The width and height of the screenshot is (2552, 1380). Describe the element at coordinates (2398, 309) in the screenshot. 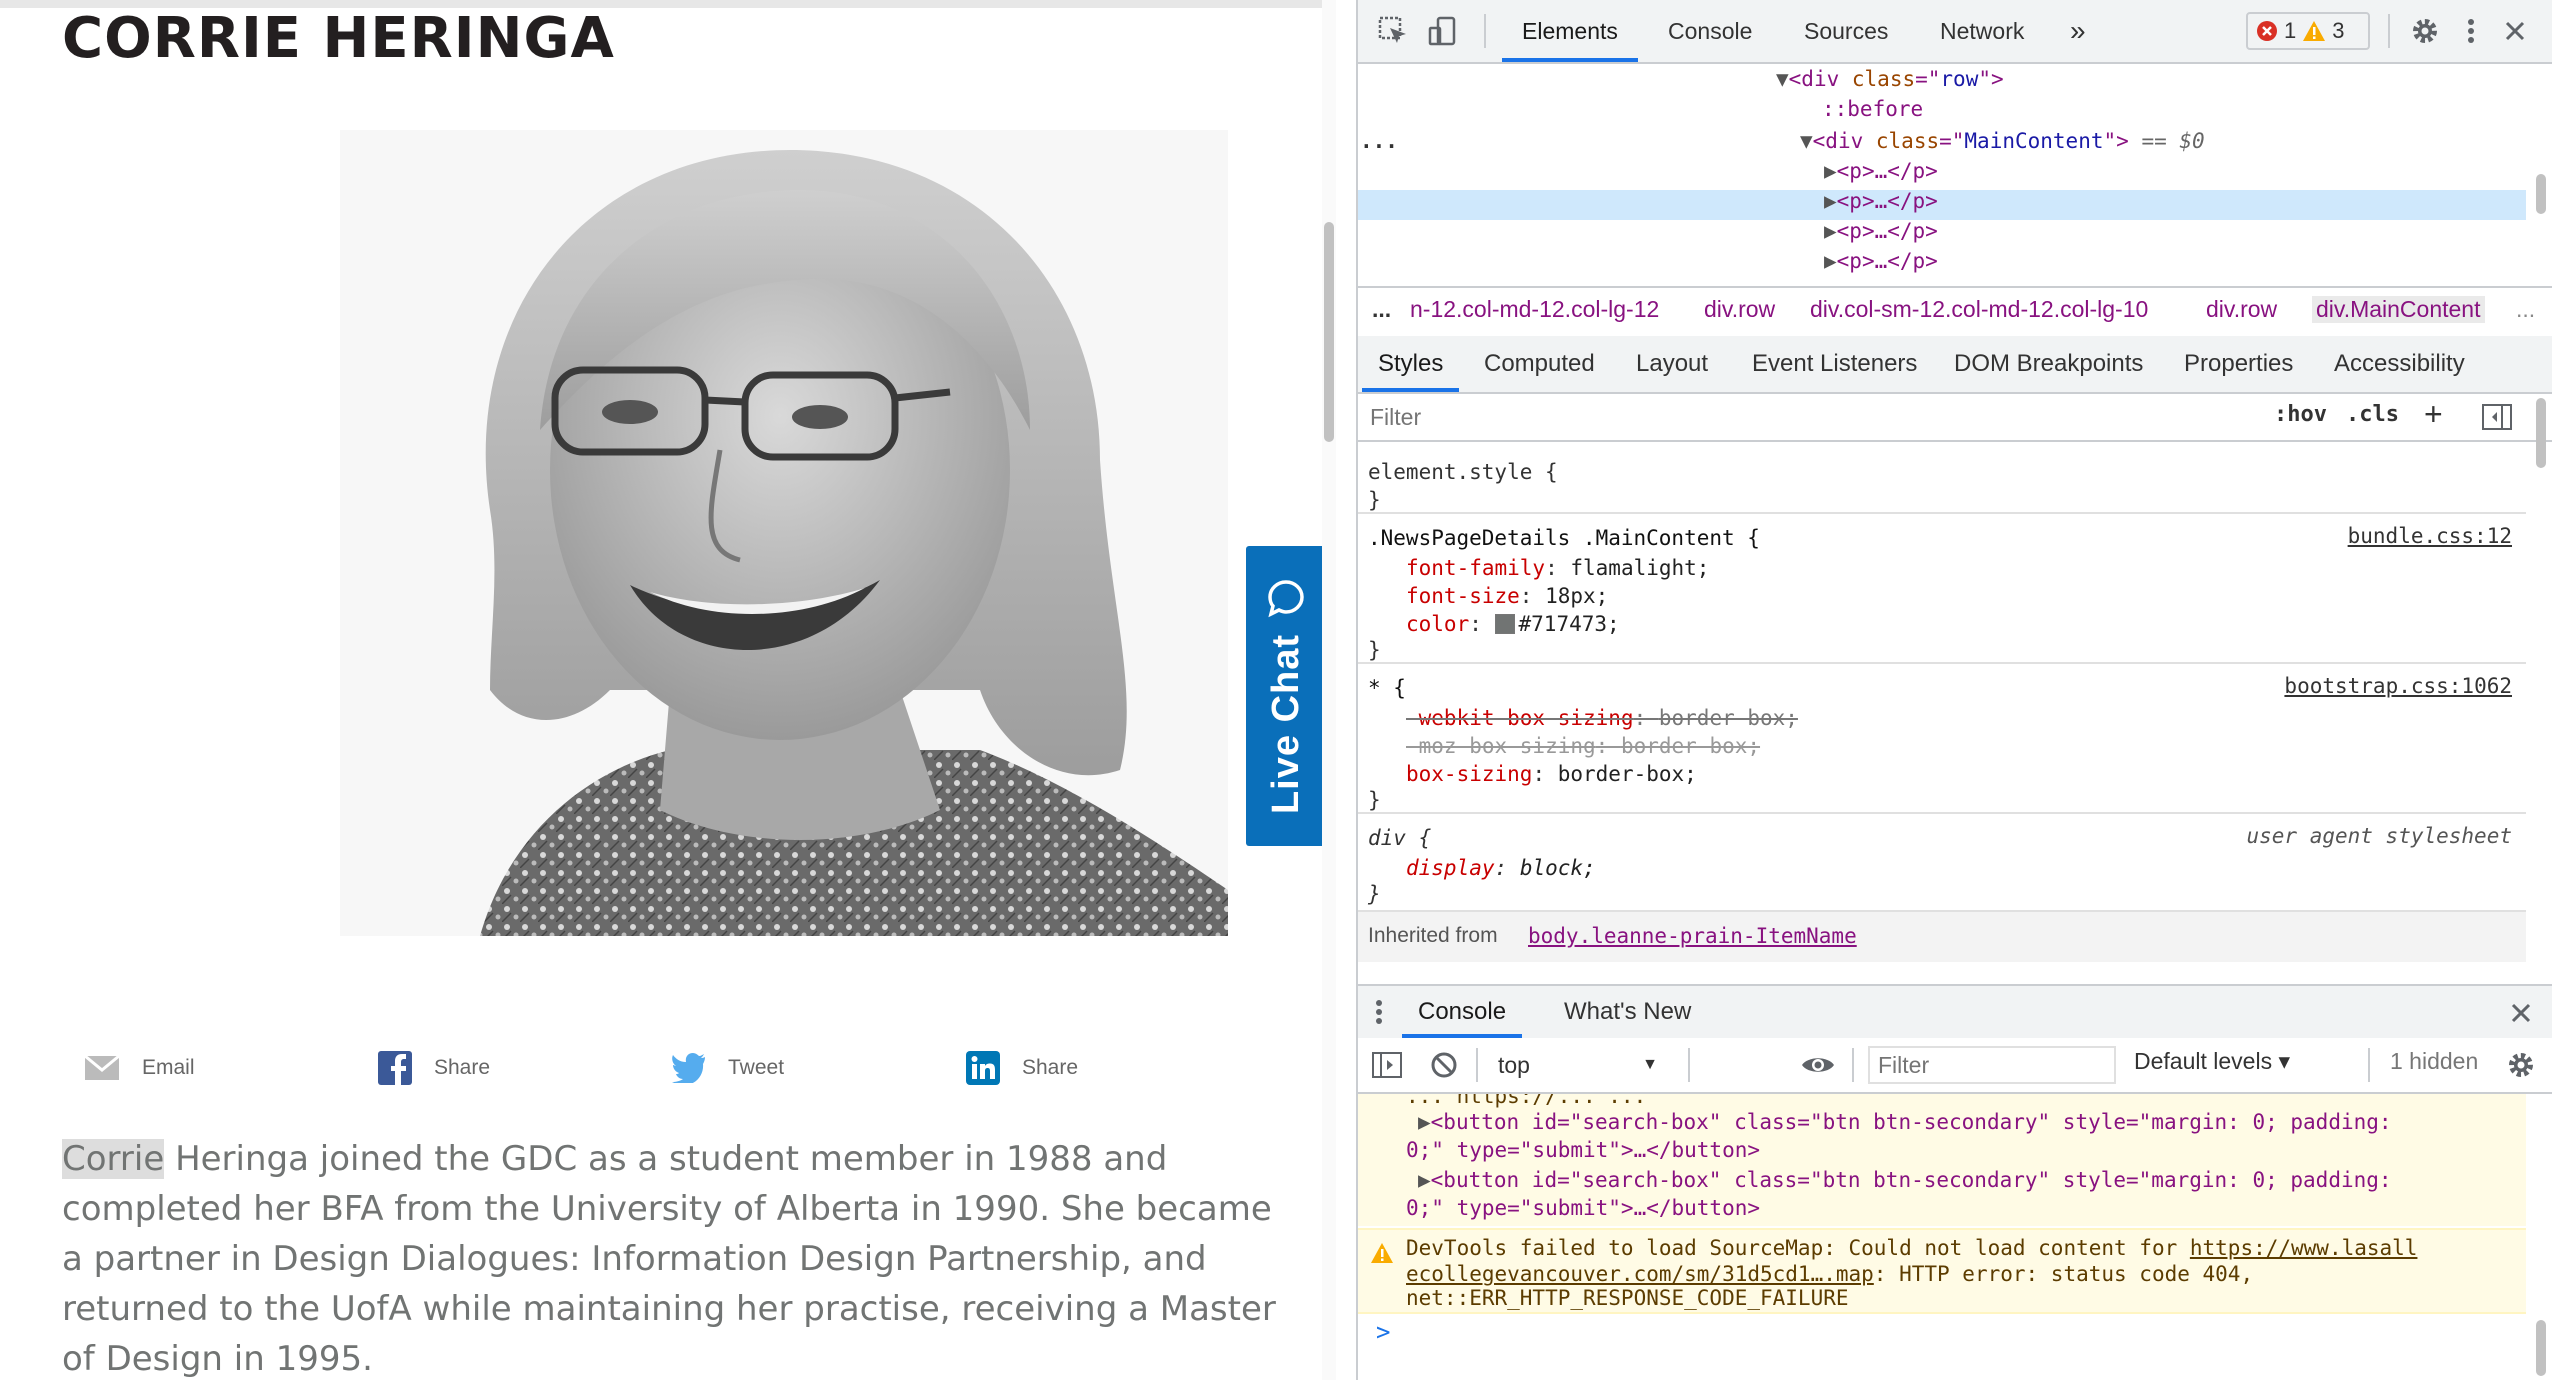

I see `breadcrumb-item-selected: div.MainContent` at that location.